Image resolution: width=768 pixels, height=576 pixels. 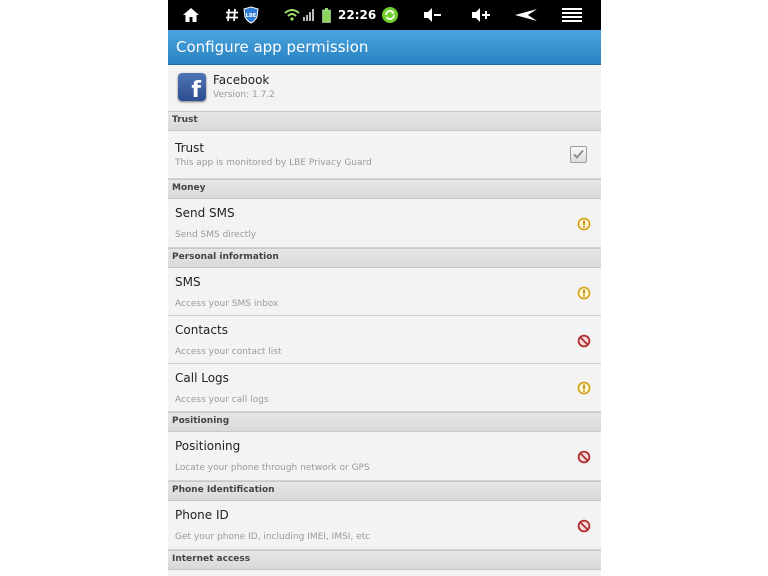 What do you see at coordinates (228, 352) in the screenshot?
I see `row-description: Access your contact list` at bounding box center [228, 352].